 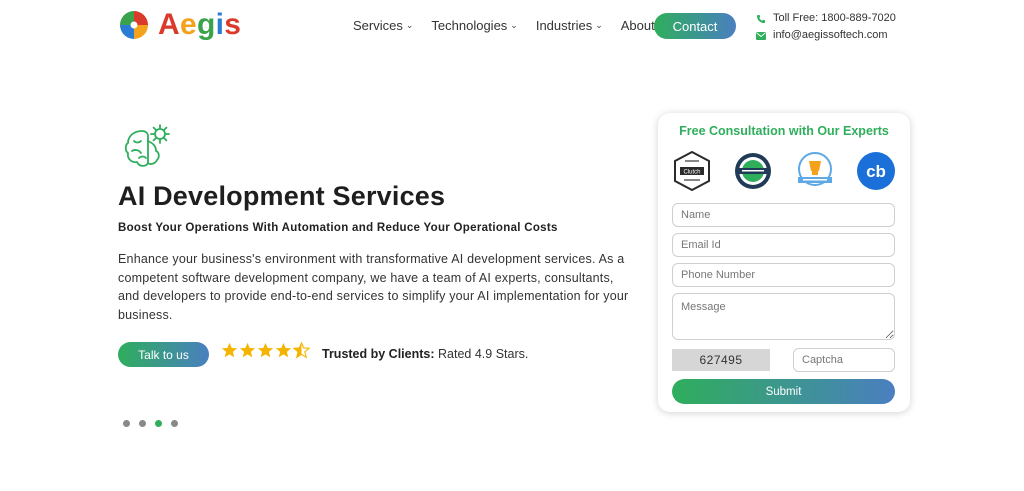 I want to click on nav-item-label: About, so click(x=637, y=25).